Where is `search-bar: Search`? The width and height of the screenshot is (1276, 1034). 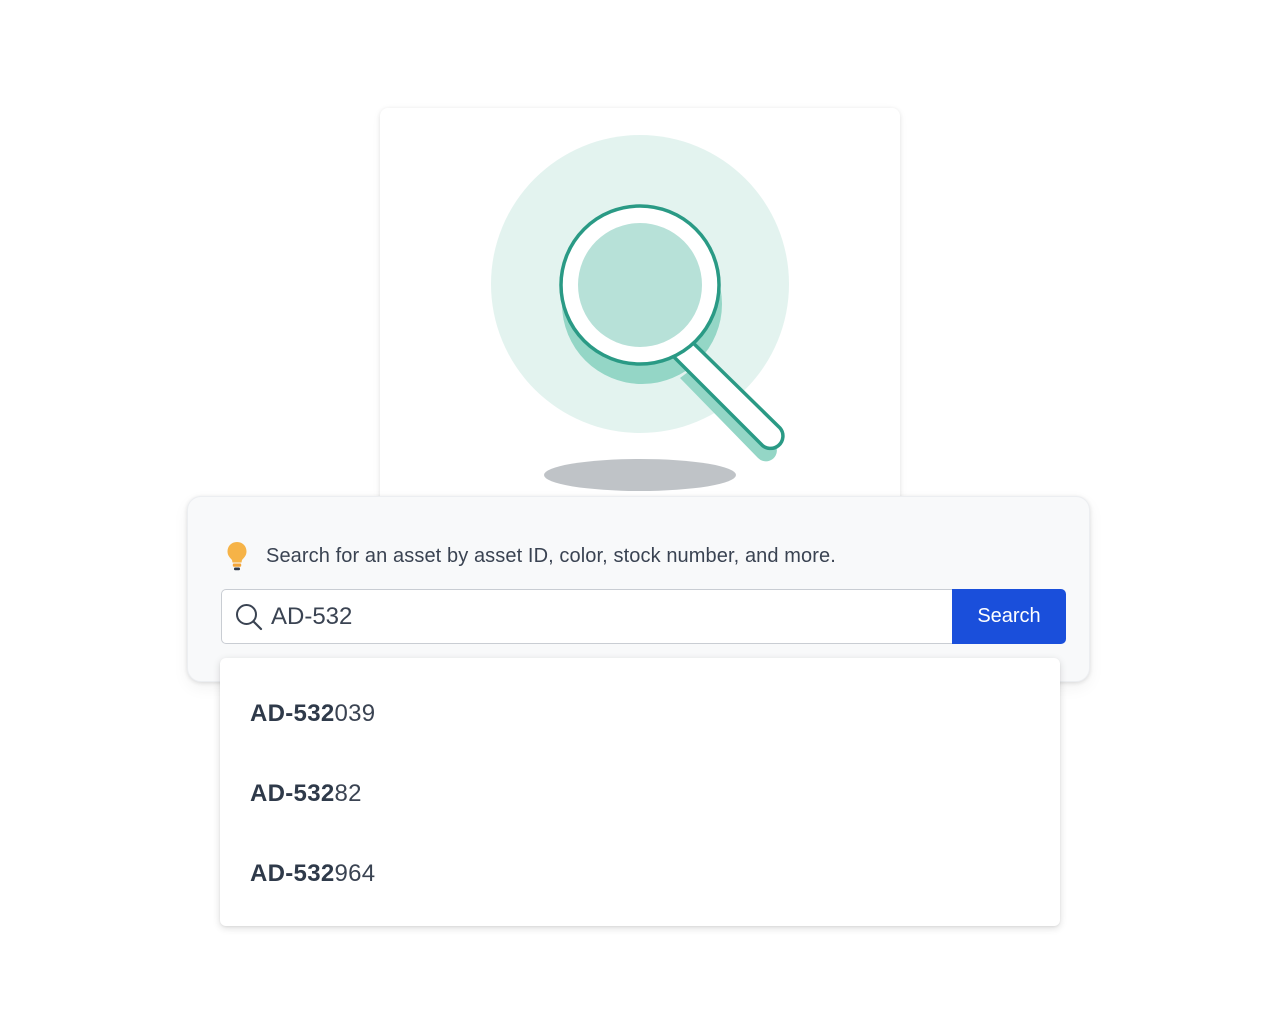 search-bar: Search is located at coordinates (643, 616).